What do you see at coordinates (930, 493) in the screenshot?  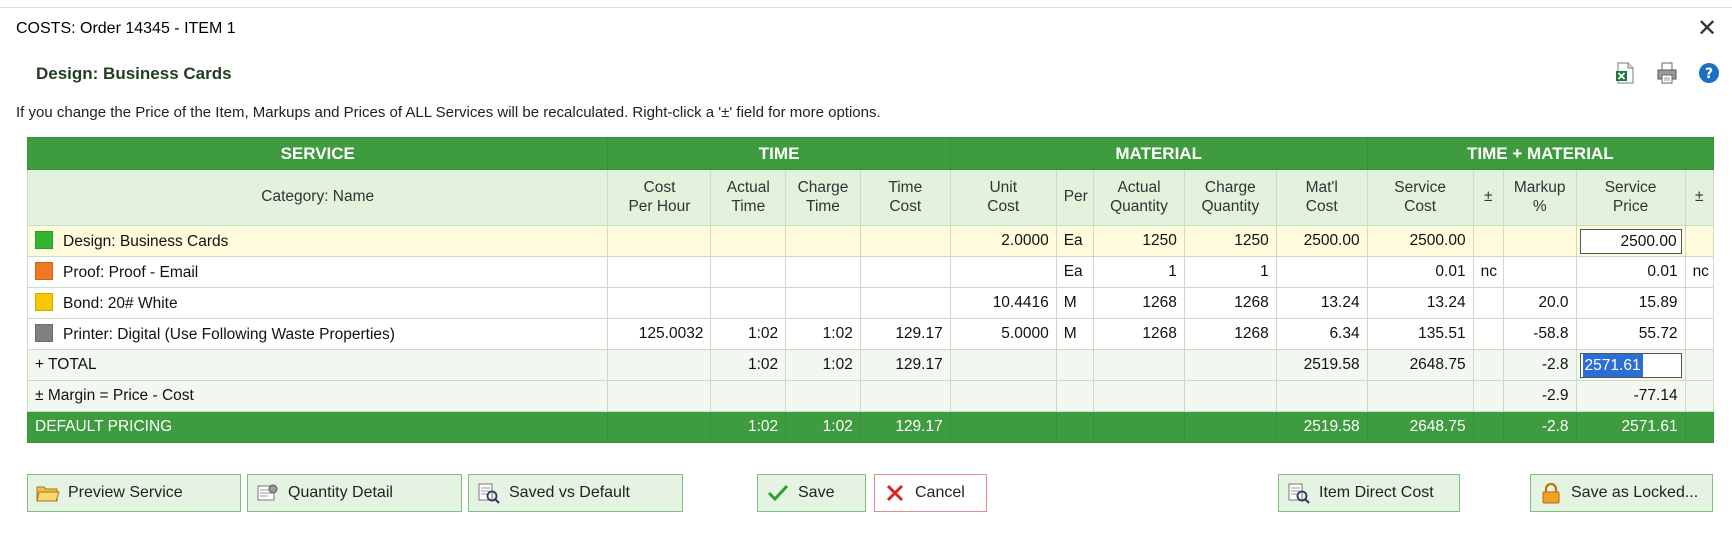 I see `cancel-button: Cancel` at bounding box center [930, 493].